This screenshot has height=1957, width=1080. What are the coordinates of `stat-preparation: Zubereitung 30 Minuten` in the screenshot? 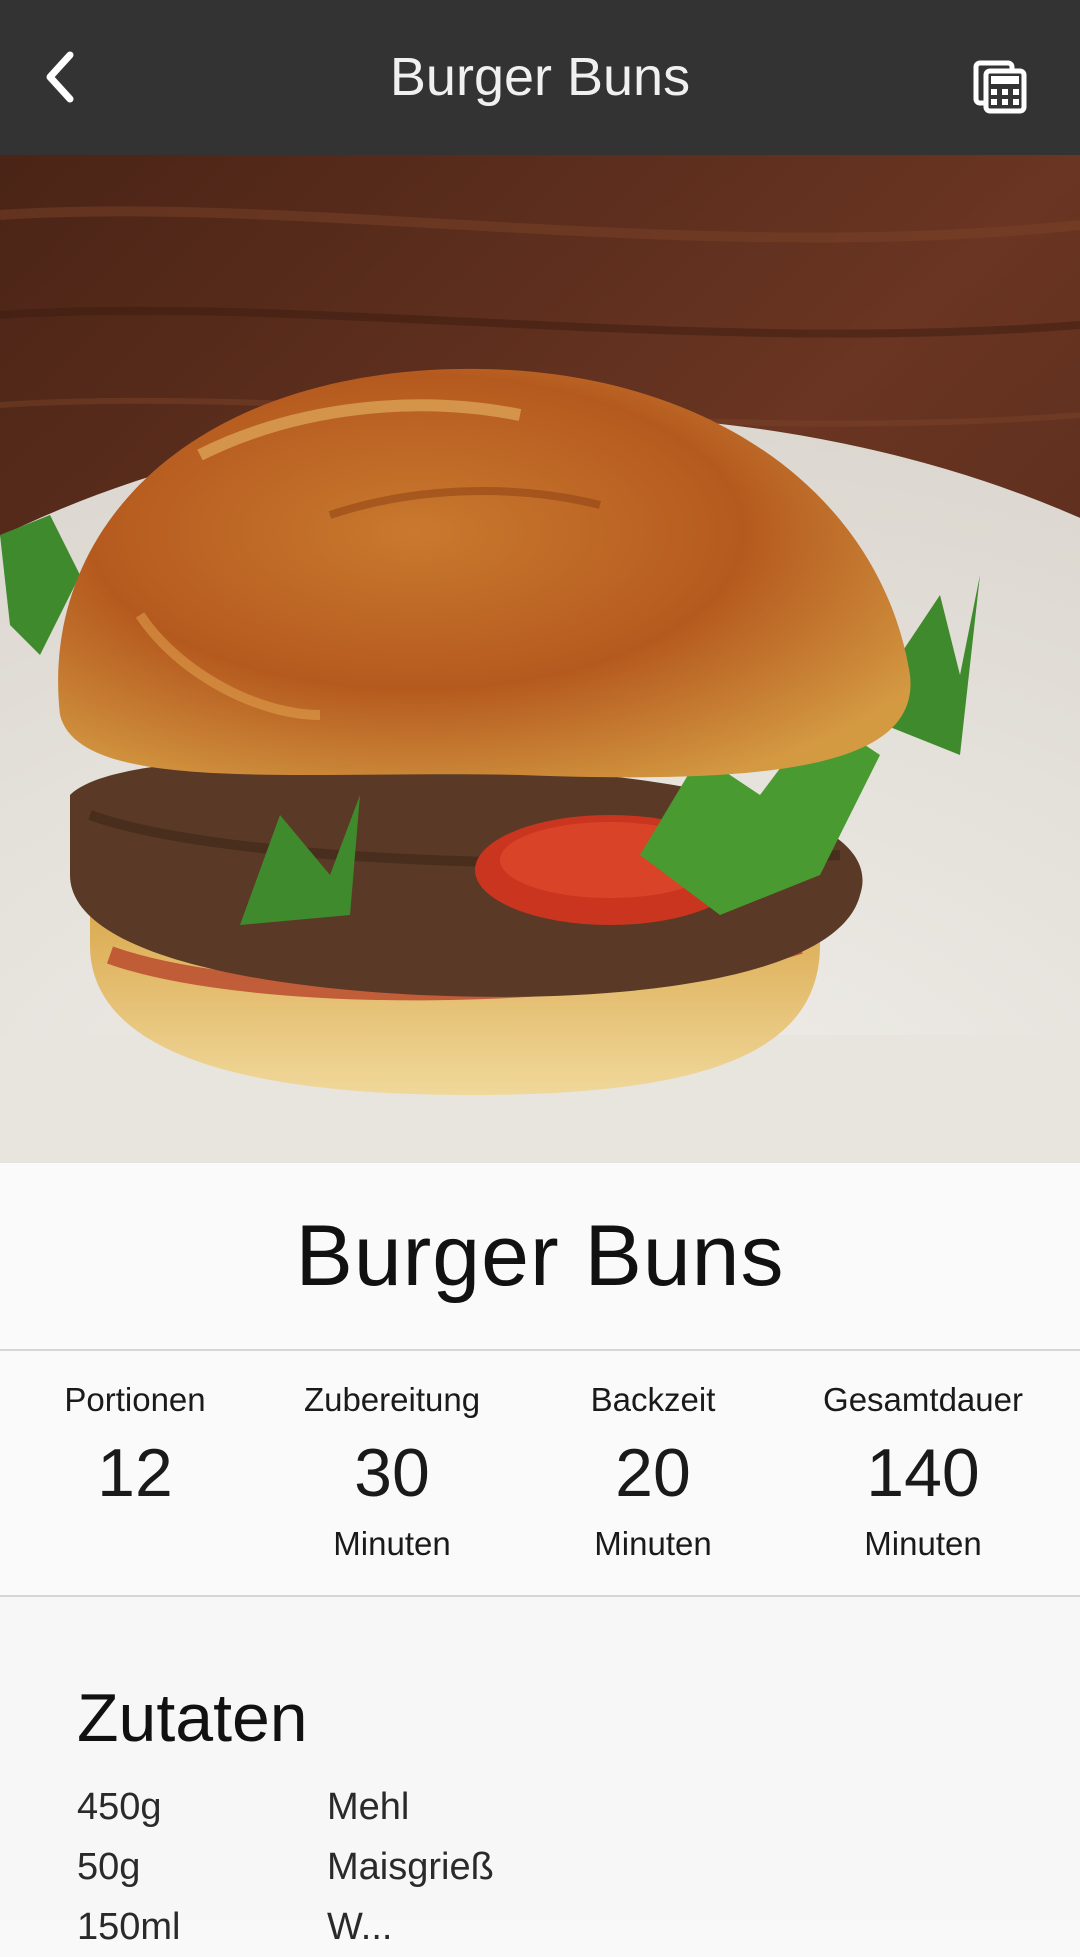 It's located at (392, 1472).